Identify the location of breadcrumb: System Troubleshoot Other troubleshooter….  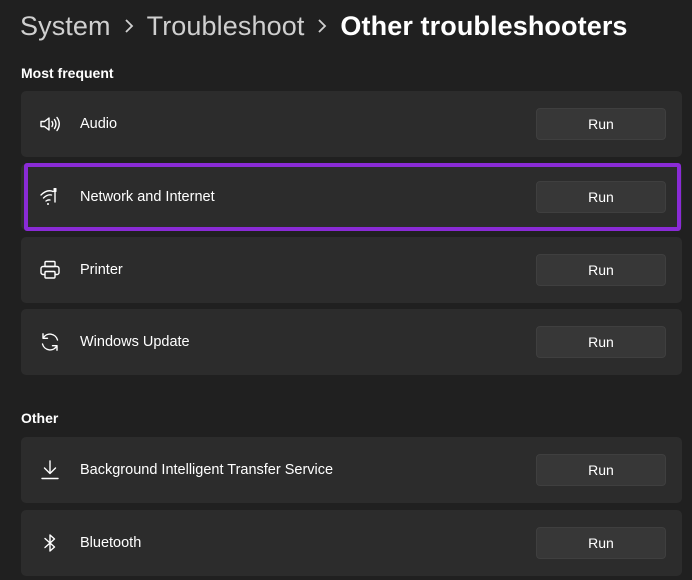
(324, 26).